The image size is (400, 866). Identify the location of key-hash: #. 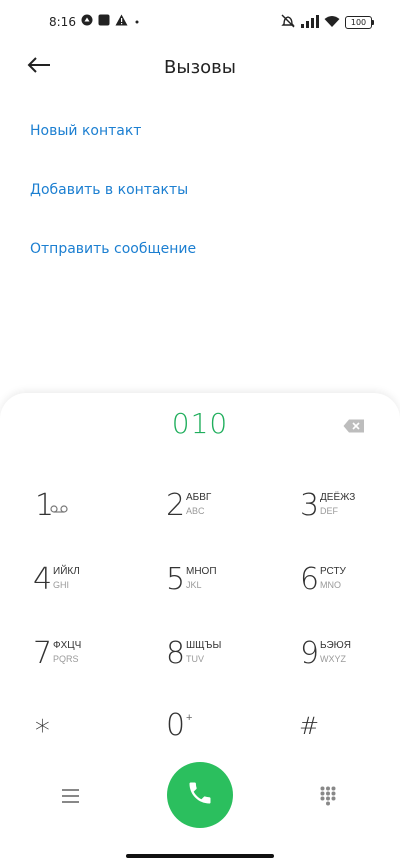
(349, 731).